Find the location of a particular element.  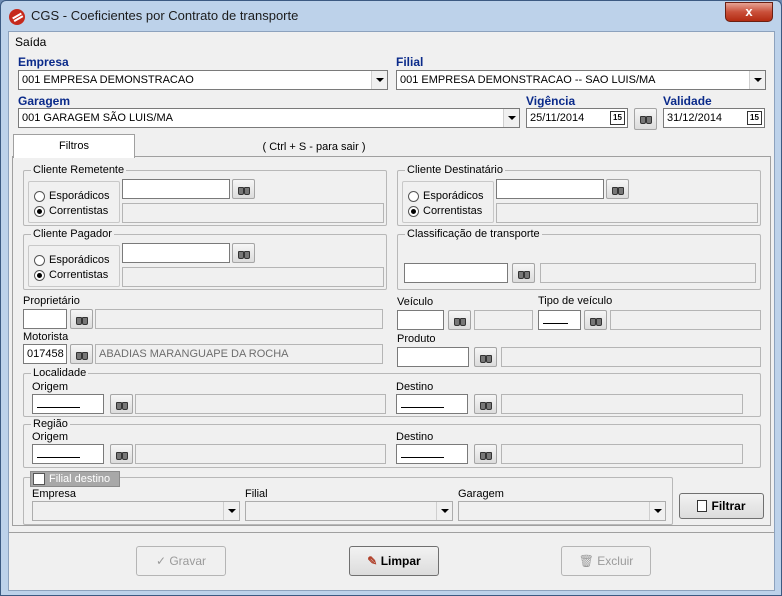

search-button-regiao-destino is located at coordinates (485, 454).